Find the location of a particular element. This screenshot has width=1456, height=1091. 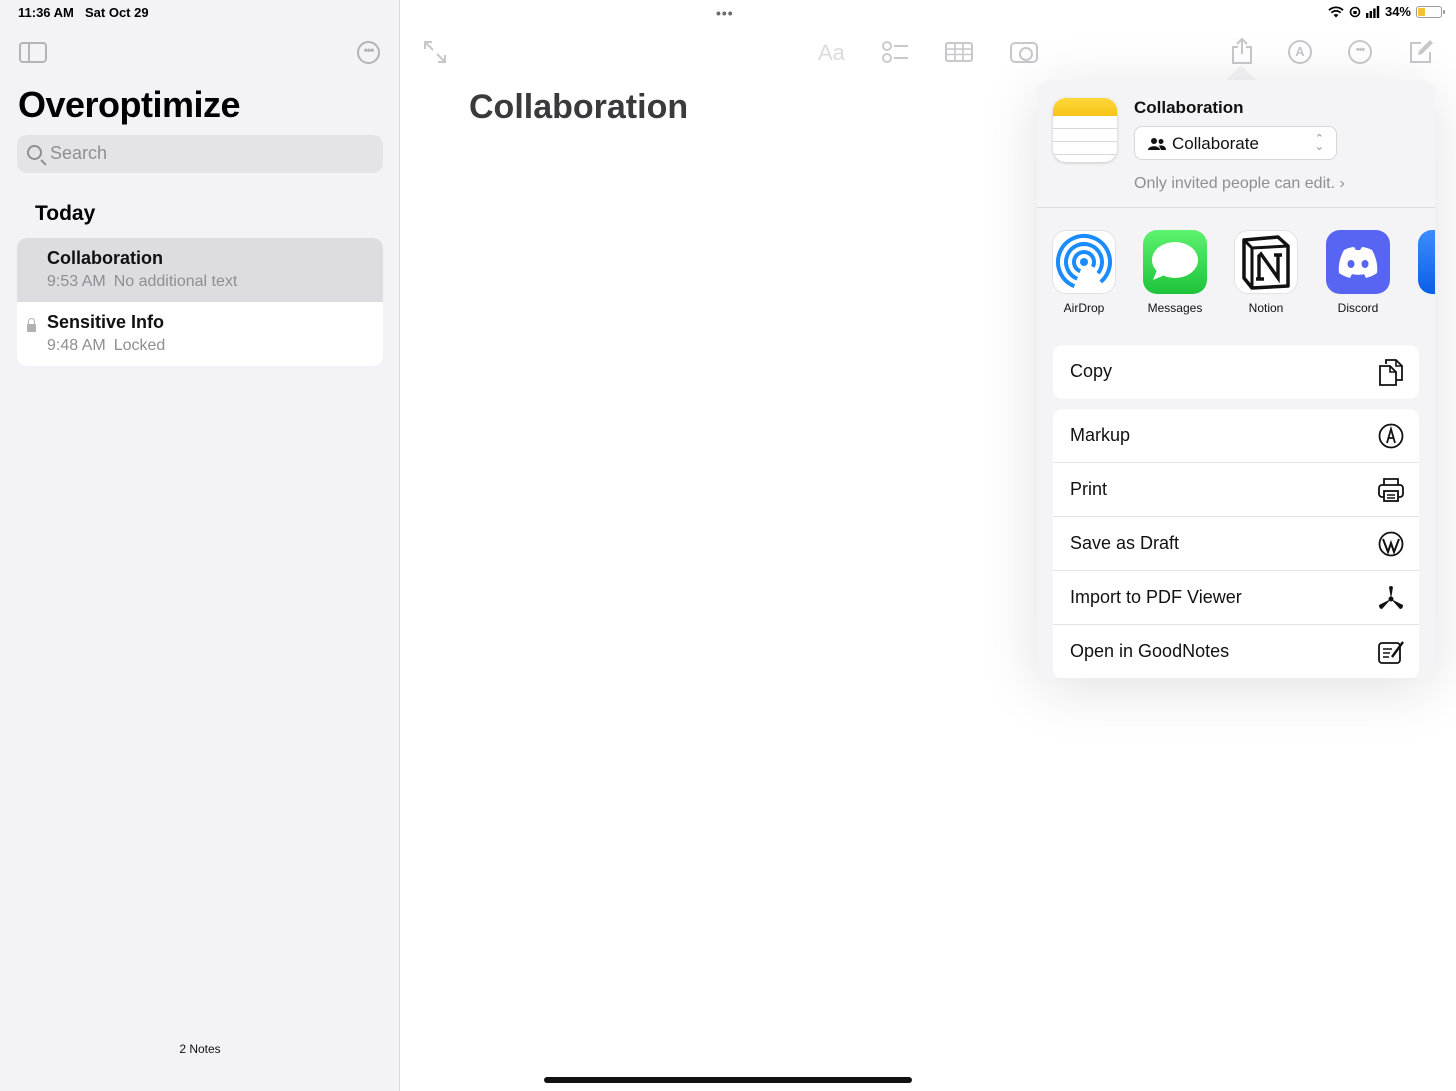

app-label: Messages is located at coordinates (1175, 308).